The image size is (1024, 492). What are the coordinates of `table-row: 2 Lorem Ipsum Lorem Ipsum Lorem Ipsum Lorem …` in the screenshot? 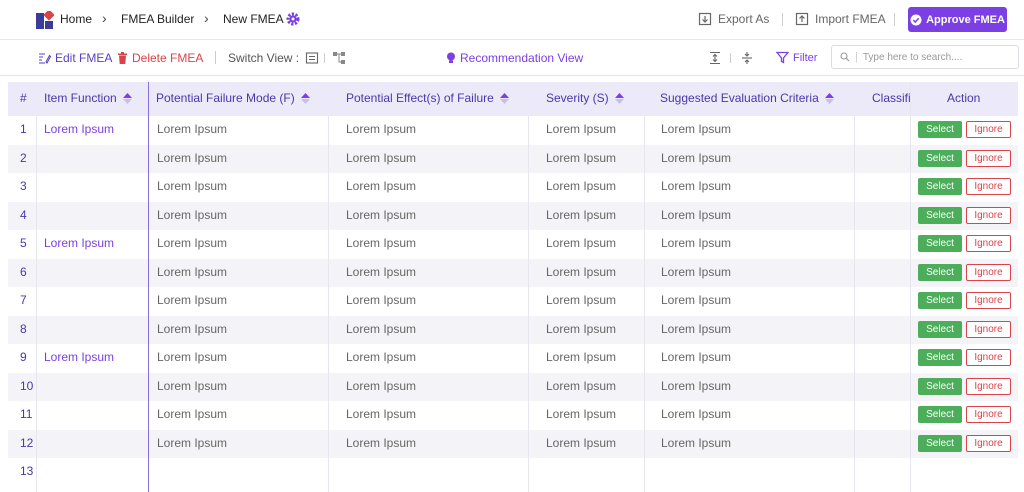 It's located at (513, 158).